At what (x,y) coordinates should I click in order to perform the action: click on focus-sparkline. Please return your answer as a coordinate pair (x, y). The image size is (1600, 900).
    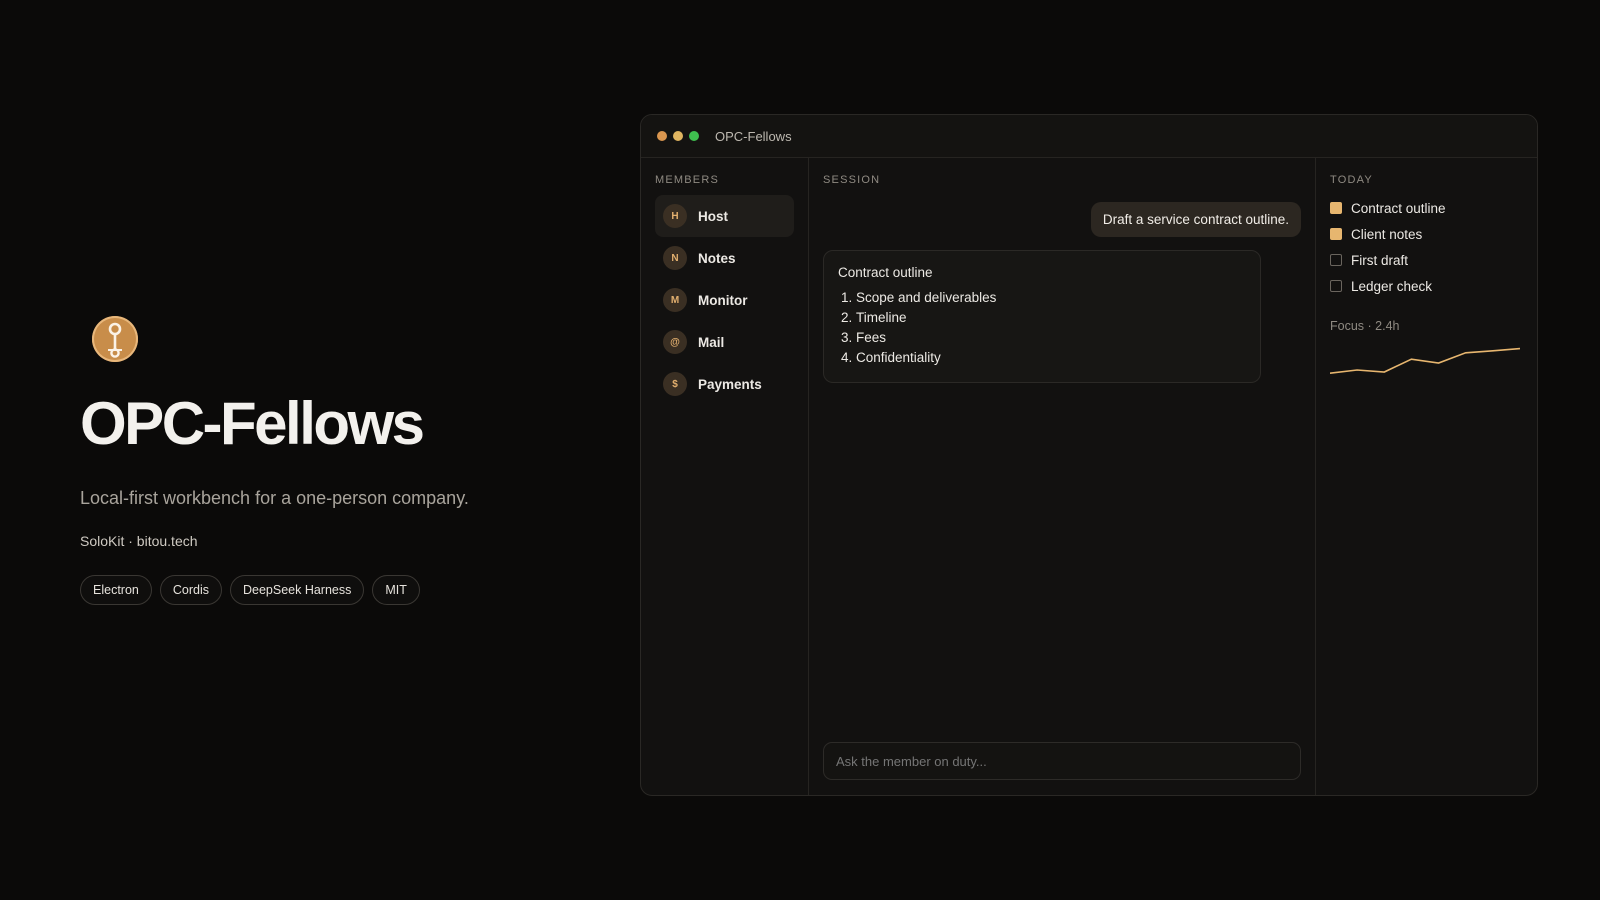
    Looking at the image, I should click on (1425, 360).